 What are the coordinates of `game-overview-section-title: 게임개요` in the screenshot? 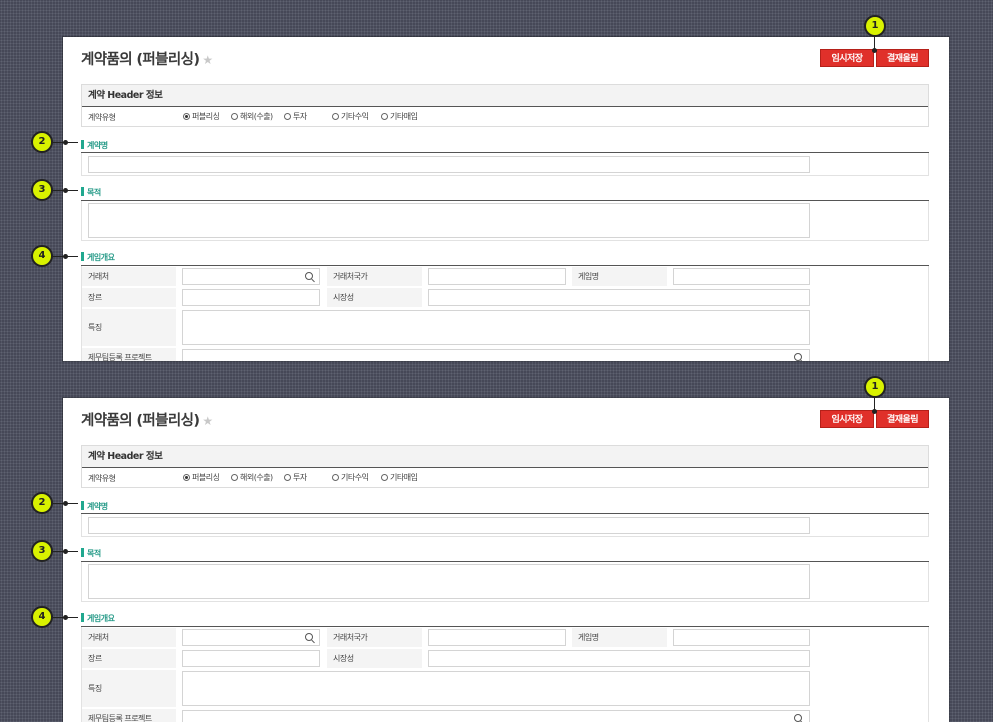 It's located at (98, 257).